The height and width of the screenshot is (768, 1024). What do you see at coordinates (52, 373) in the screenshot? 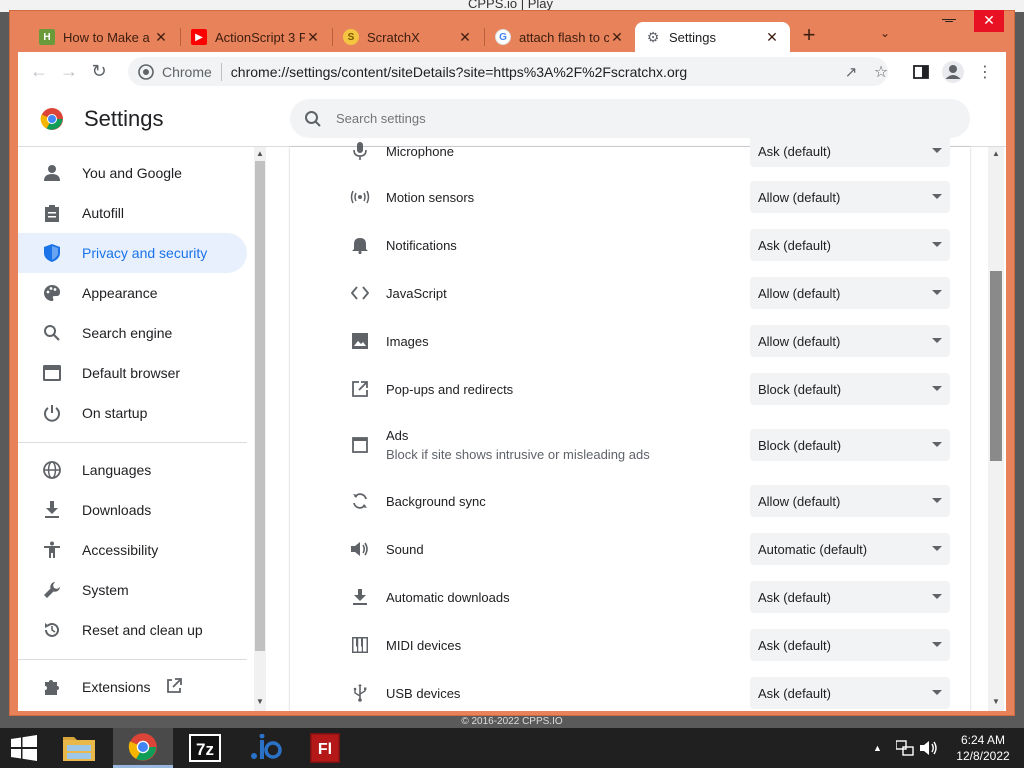
I see `browser-window-icon` at bounding box center [52, 373].